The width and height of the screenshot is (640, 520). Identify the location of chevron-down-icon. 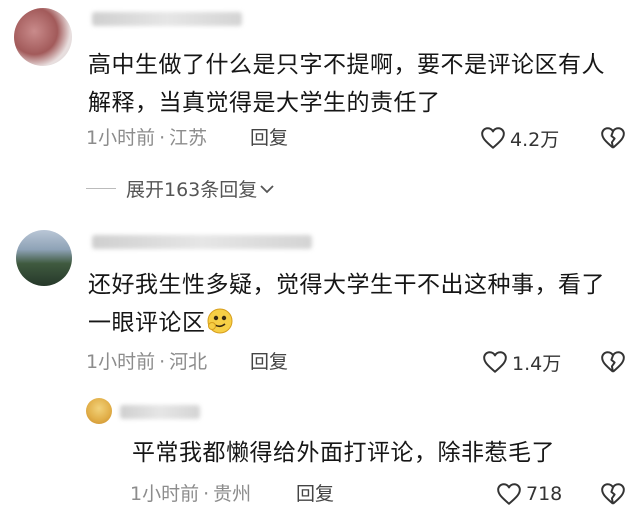
(267, 188).